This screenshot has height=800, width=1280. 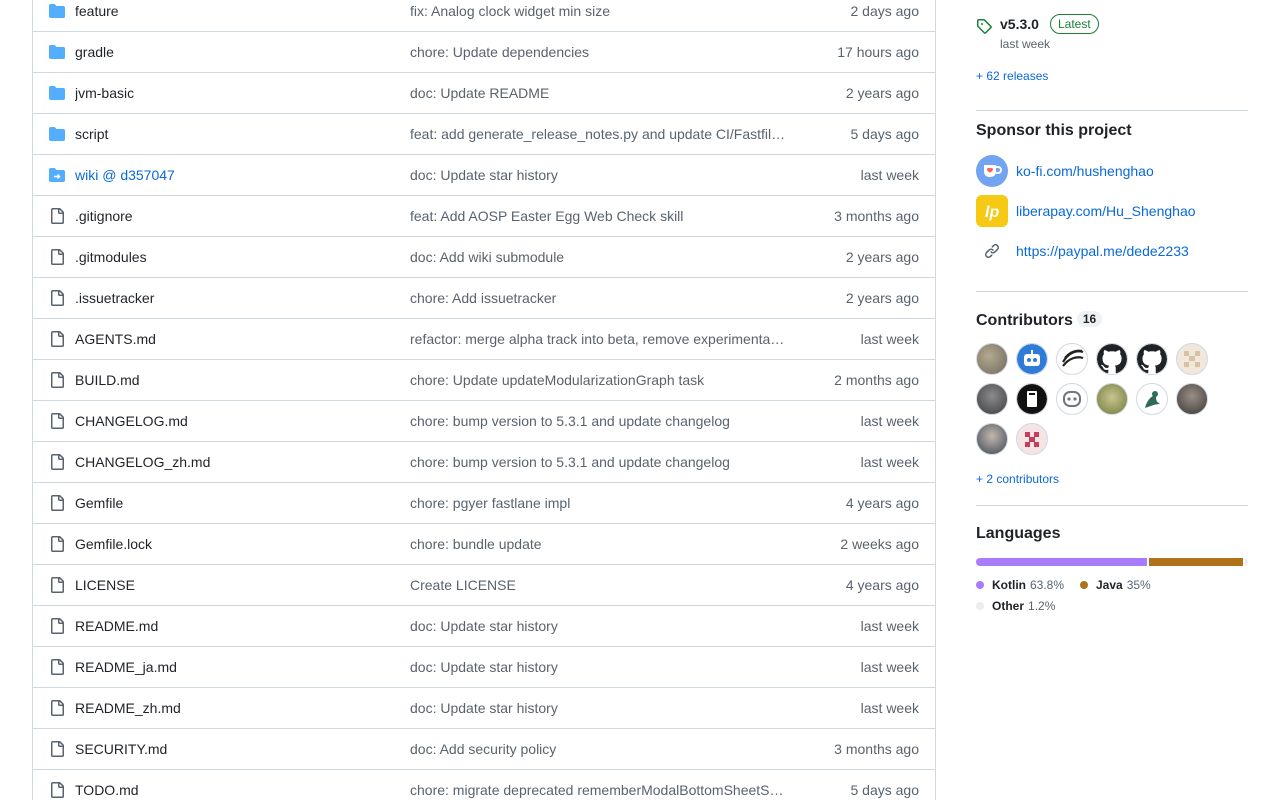 What do you see at coordinates (1009, 585) in the screenshot?
I see `language-name: Kotlin` at bounding box center [1009, 585].